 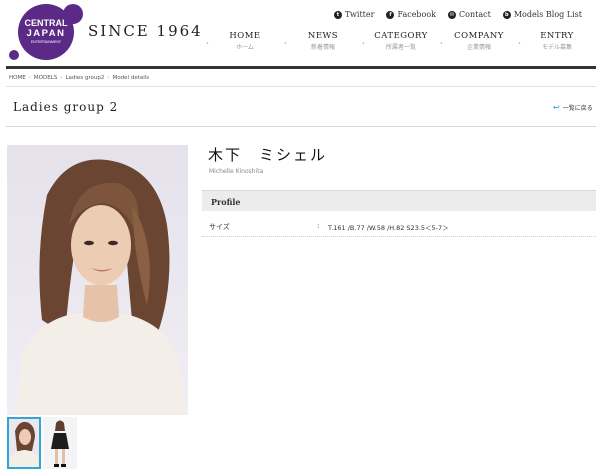 What do you see at coordinates (131, 78) in the screenshot?
I see `breadcrumb-current: Model details` at bounding box center [131, 78].